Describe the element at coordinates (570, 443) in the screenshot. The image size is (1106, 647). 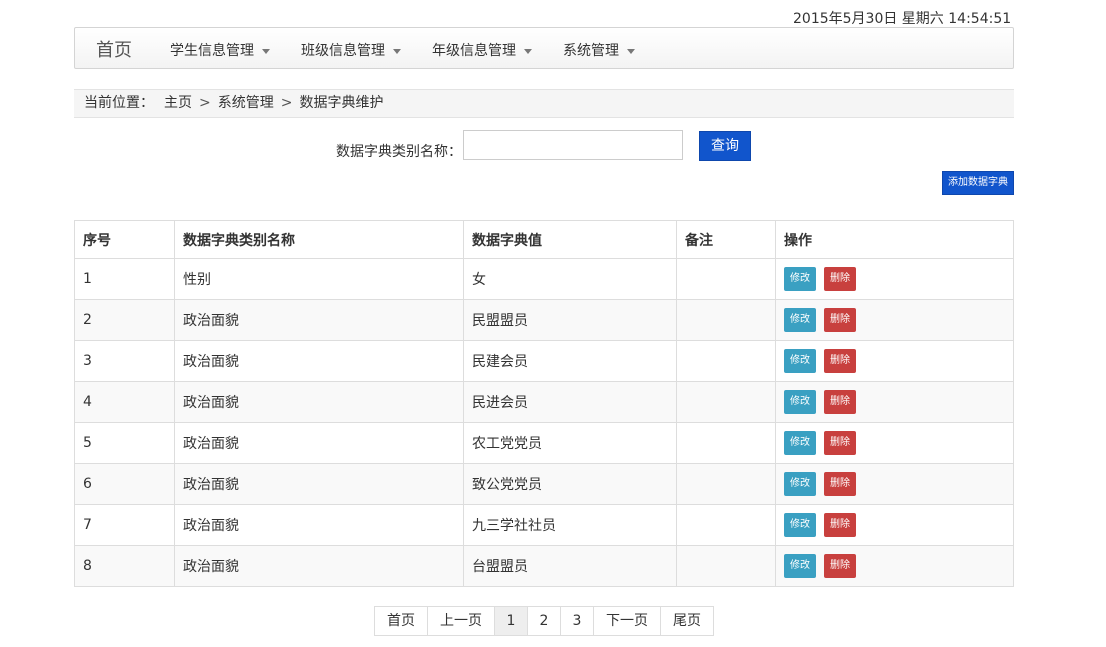
I see `cell-value: 农工党党员` at that location.